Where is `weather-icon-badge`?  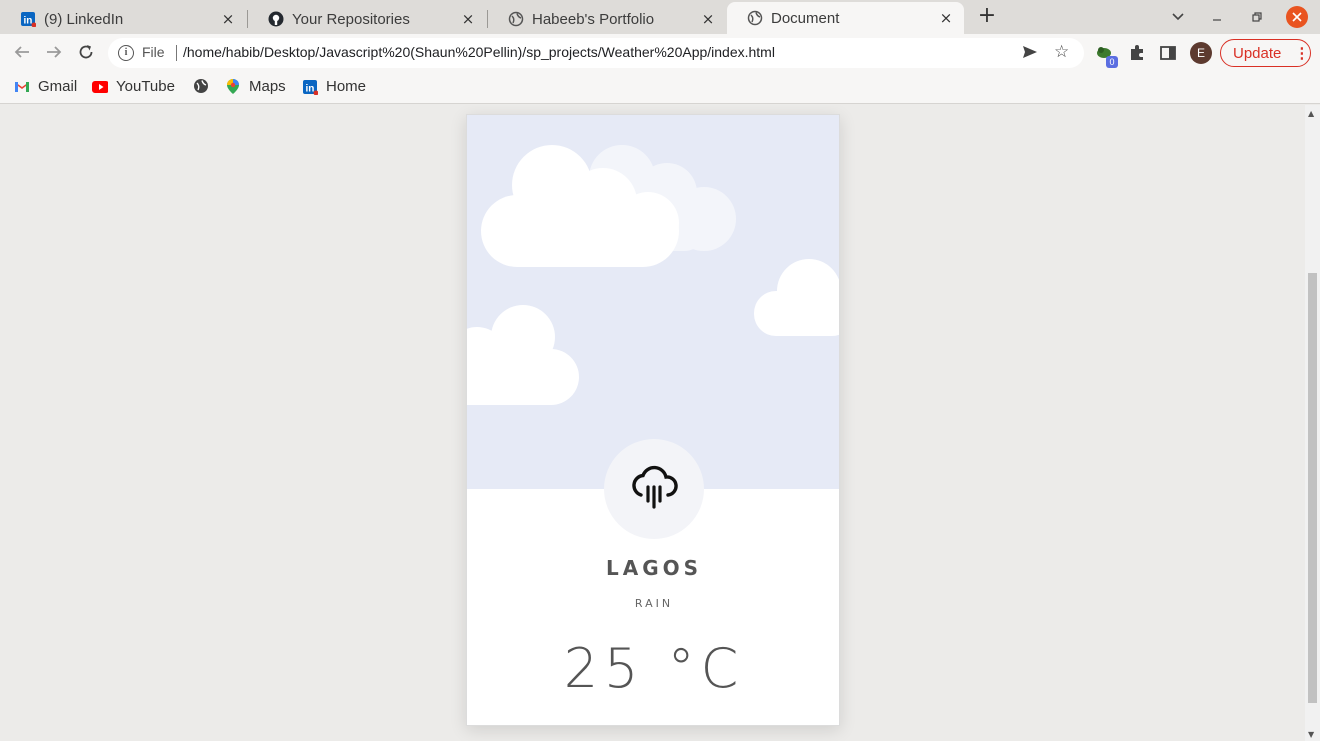 weather-icon-badge is located at coordinates (654, 489).